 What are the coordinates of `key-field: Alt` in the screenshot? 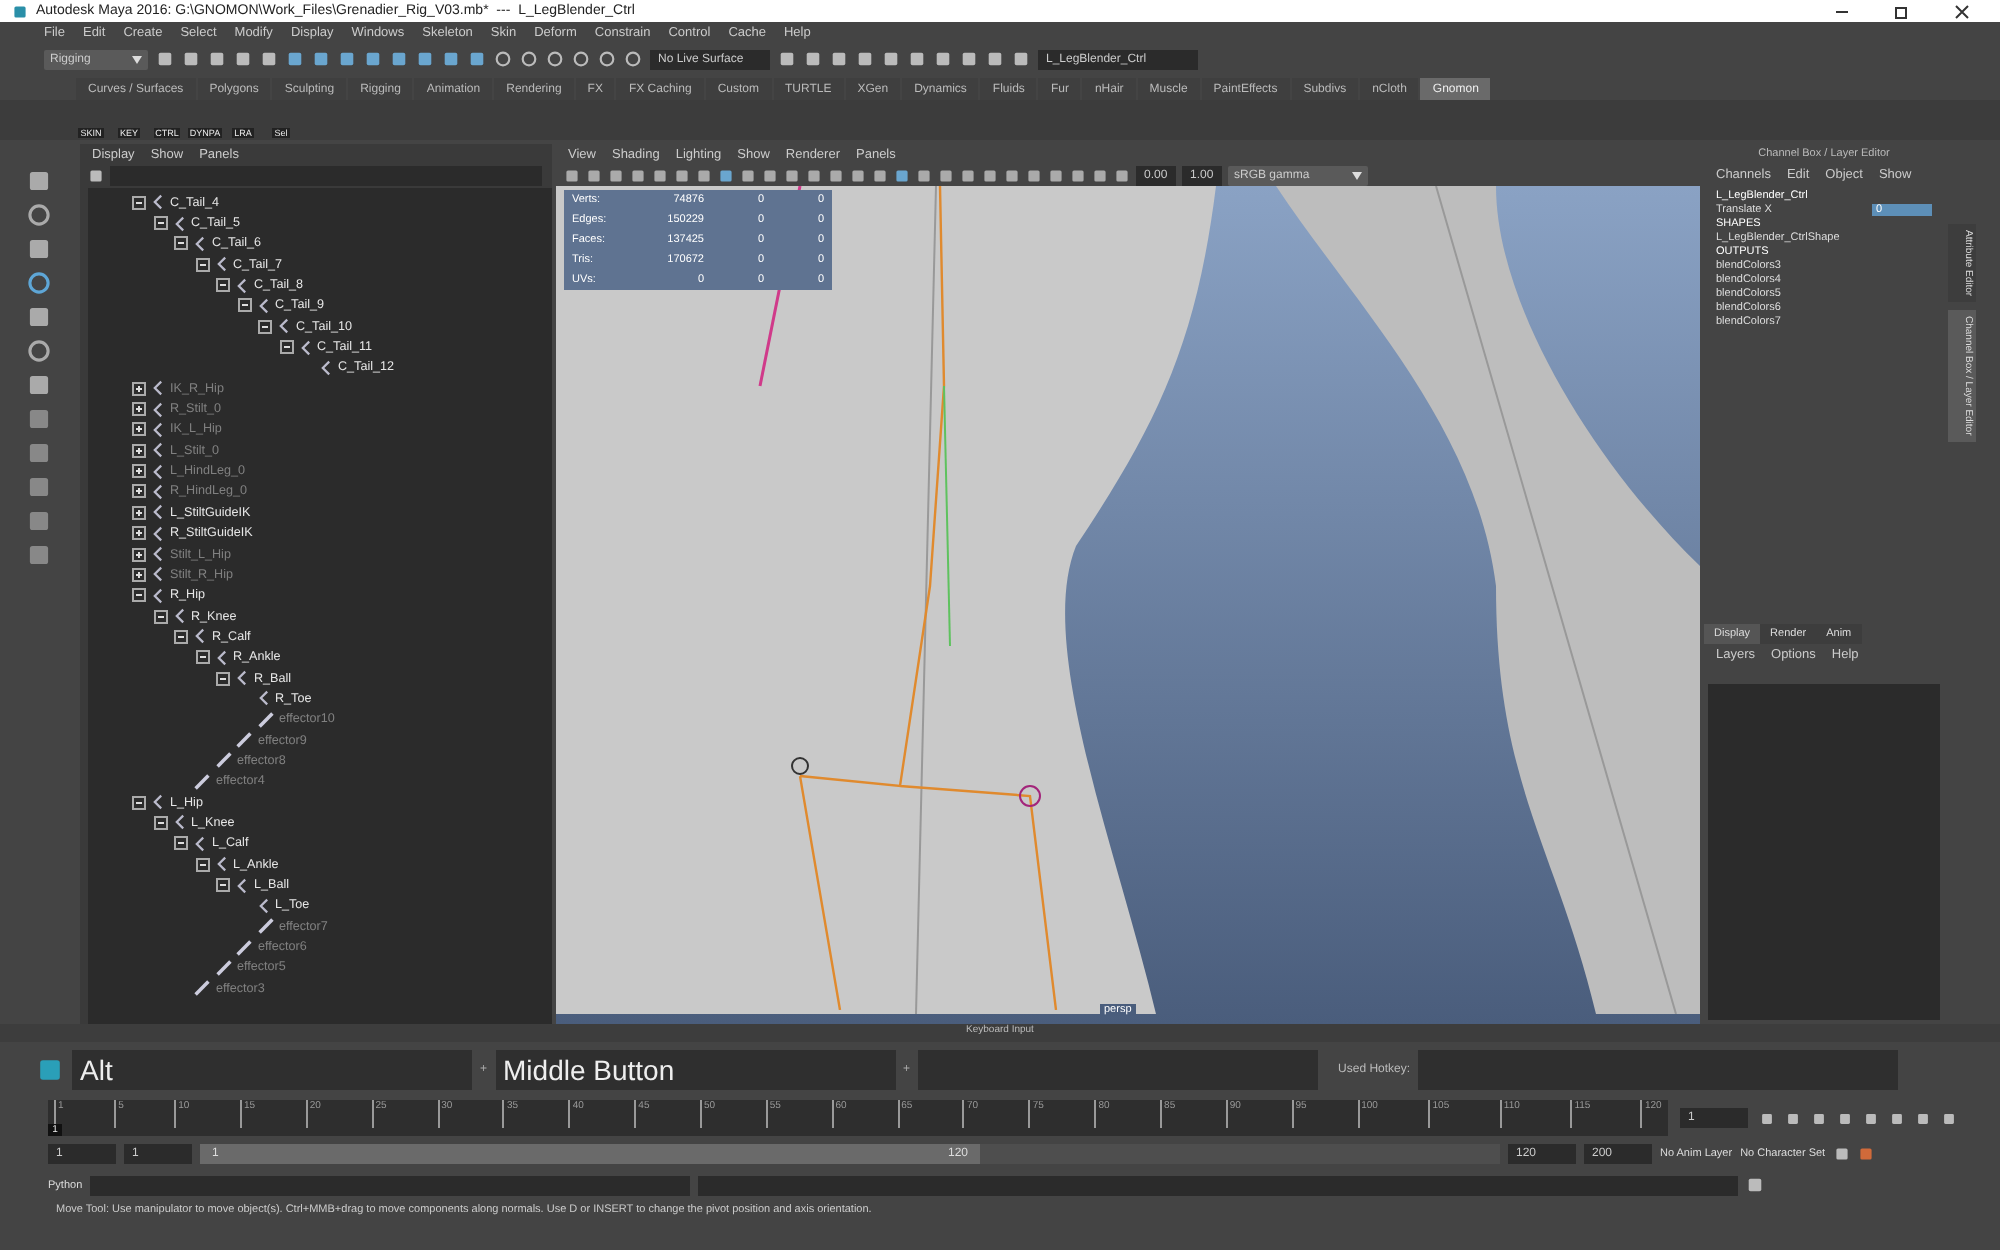 It's located at (272, 1069).